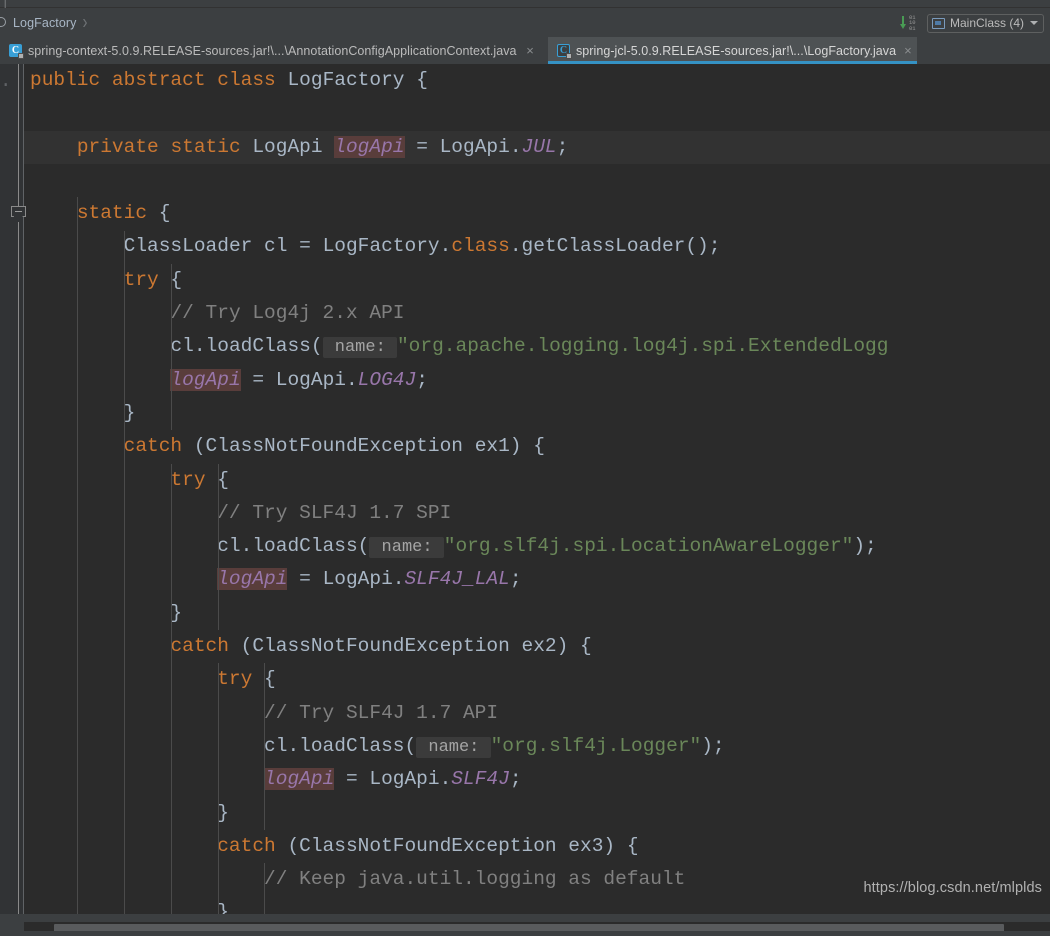 Image resolution: width=1050 pixels, height=936 pixels. What do you see at coordinates (83, 412) in the screenshot?
I see `code-token: }` at bounding box center [83, 412].